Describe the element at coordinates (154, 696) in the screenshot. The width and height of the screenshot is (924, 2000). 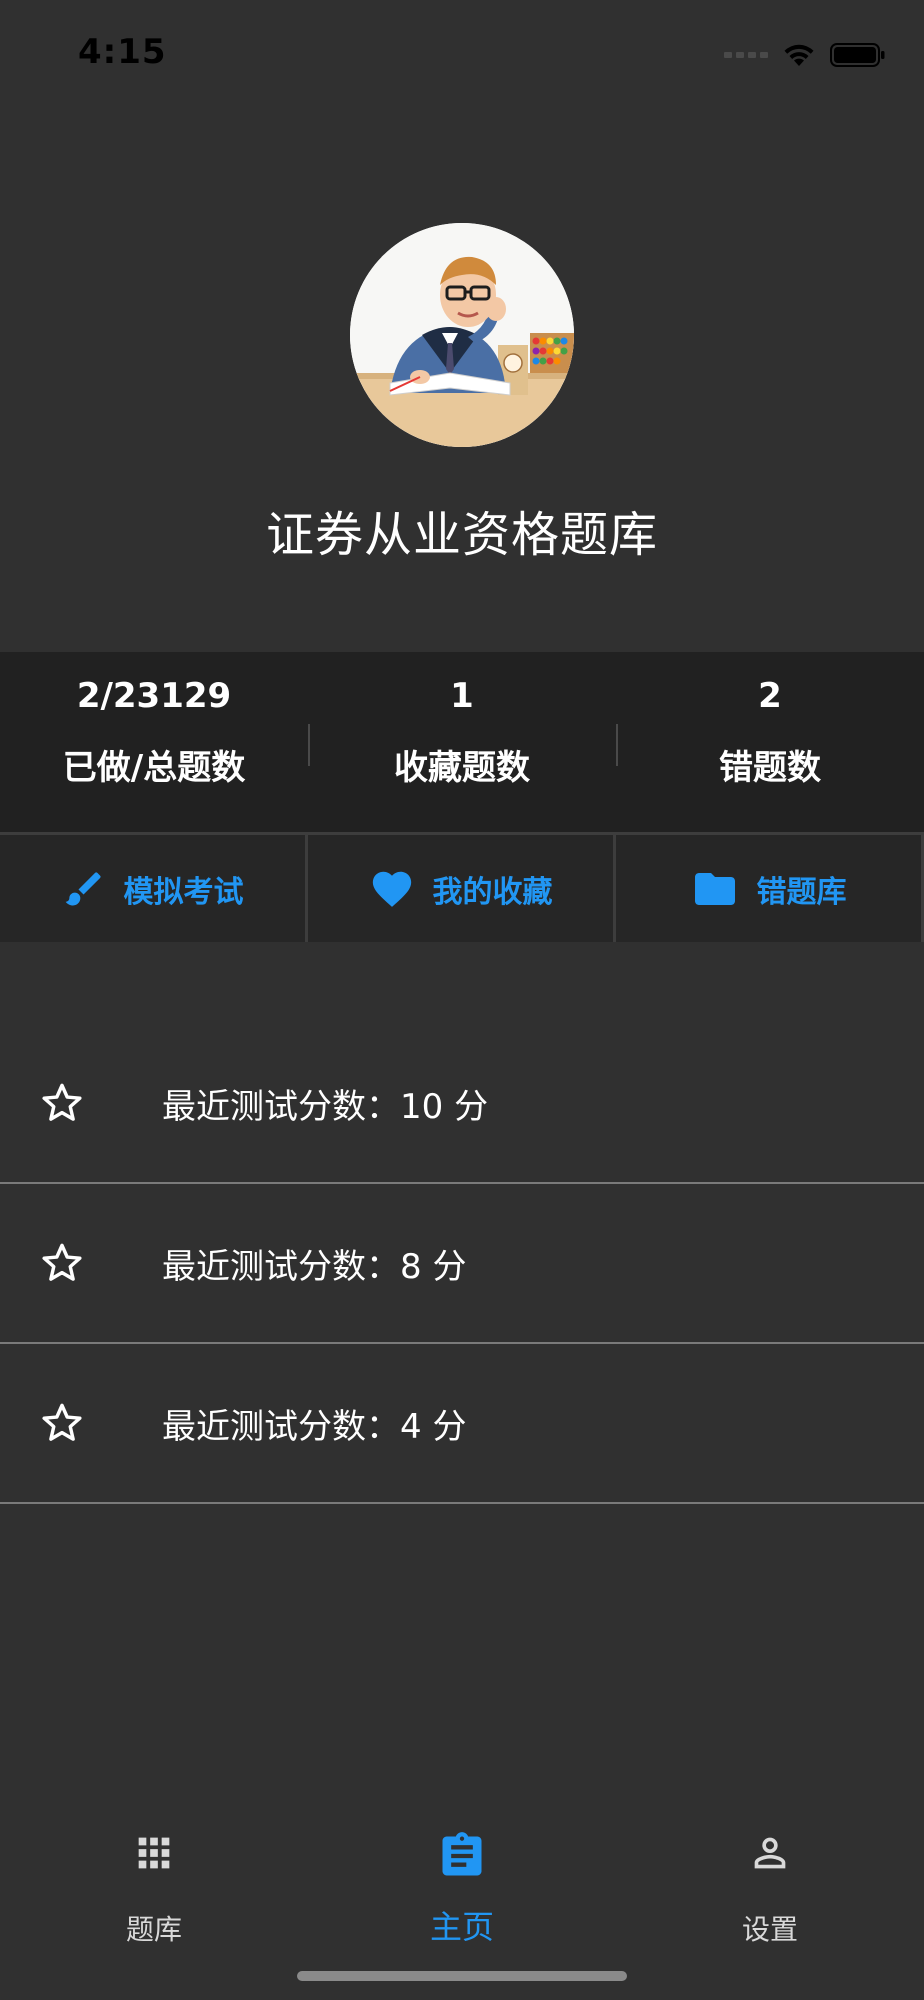
I see `stat-value: 2/23129` at that location.